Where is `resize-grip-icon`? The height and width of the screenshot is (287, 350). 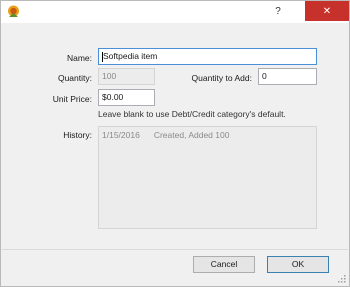
resize-grip-icon is located at coordinates (341, 278).